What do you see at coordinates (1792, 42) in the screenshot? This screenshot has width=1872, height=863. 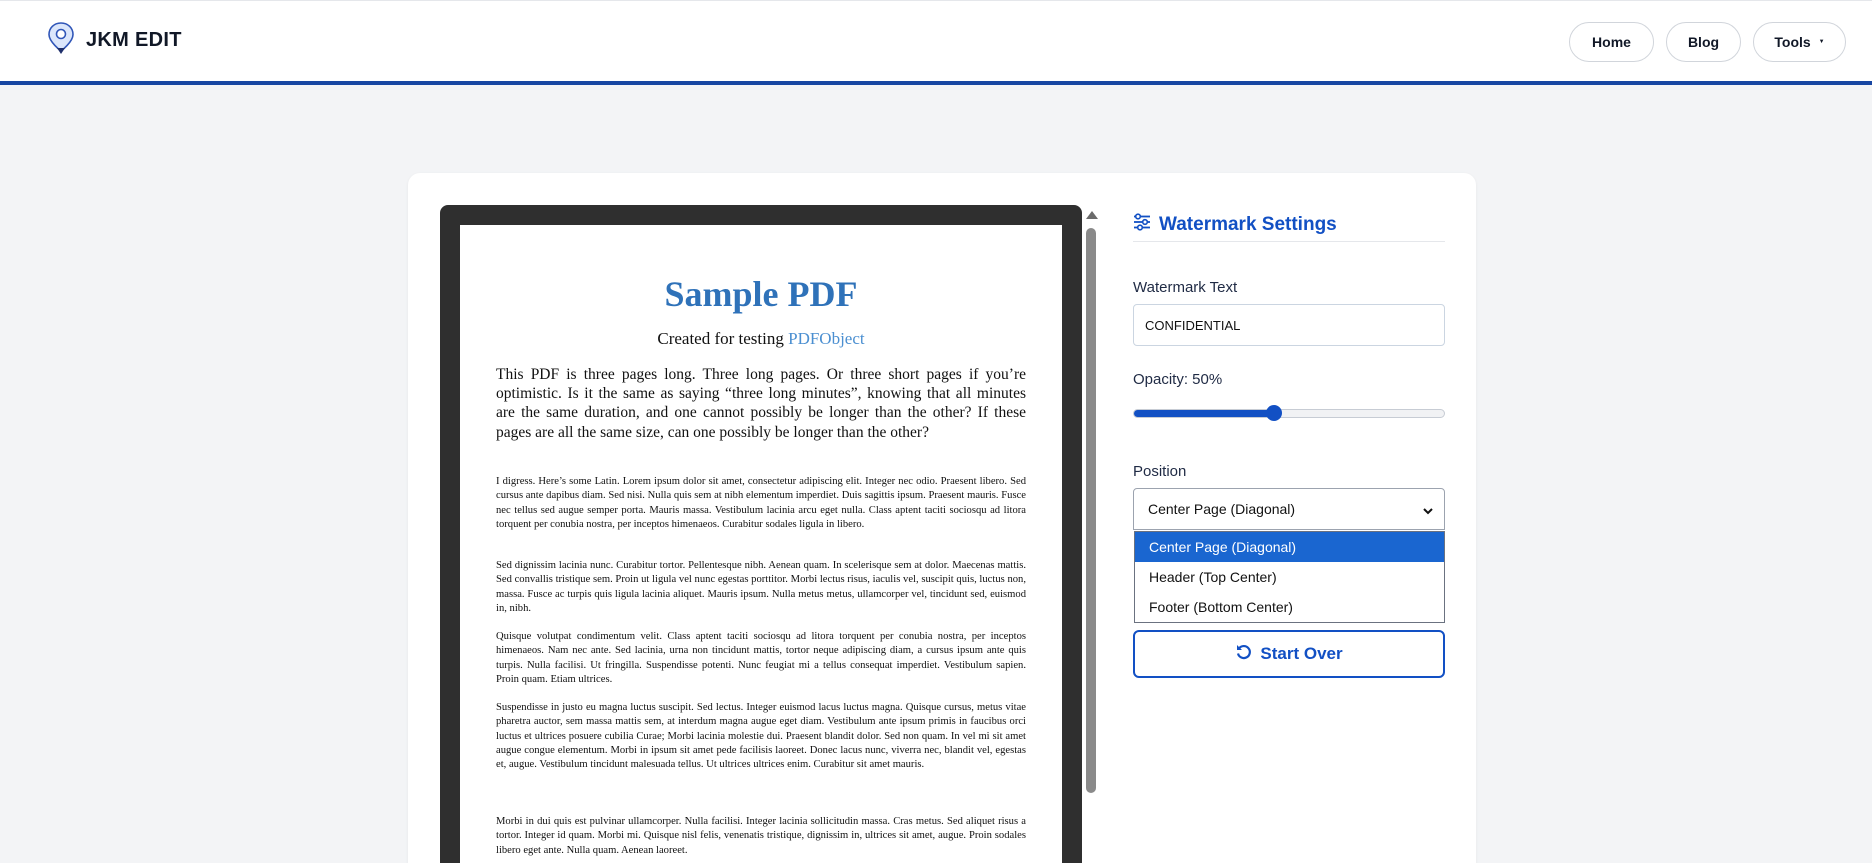 I see `nav-tools-label: Tools` at bounding box center [1792, 42].